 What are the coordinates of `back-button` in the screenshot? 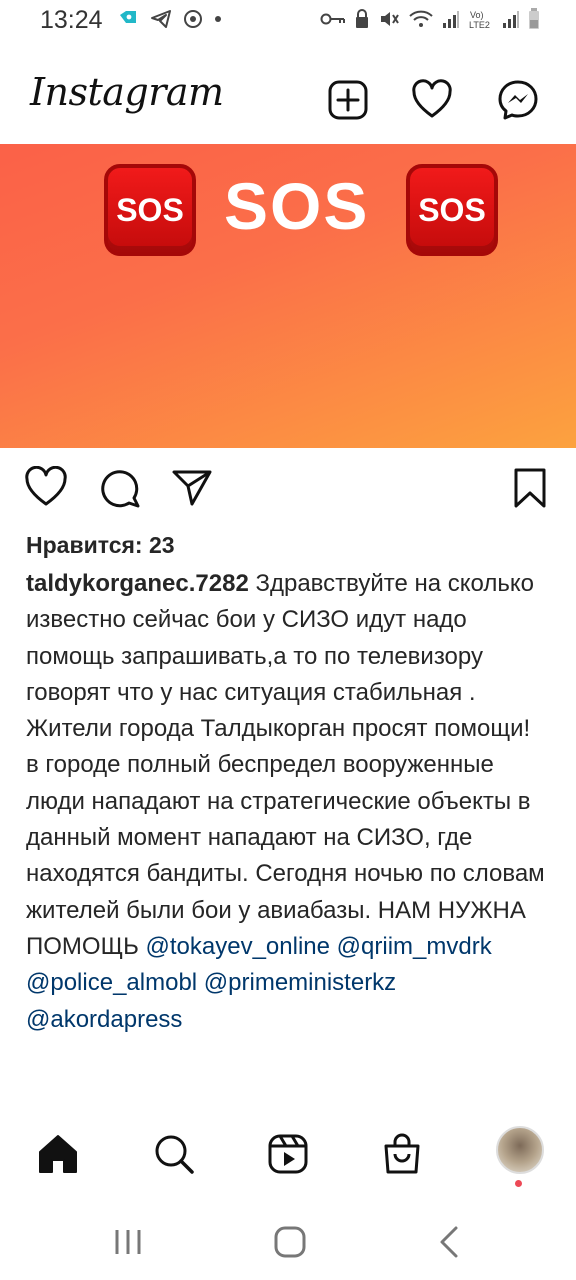 It's located at (450, 1242).